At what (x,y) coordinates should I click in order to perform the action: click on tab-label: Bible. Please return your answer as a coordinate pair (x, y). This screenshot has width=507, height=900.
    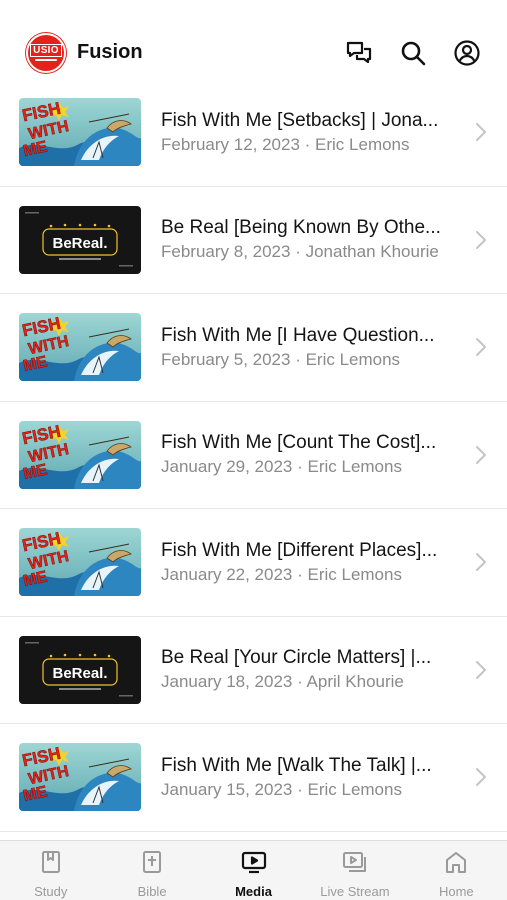
    Looking at the image, I should click on (152, 891).